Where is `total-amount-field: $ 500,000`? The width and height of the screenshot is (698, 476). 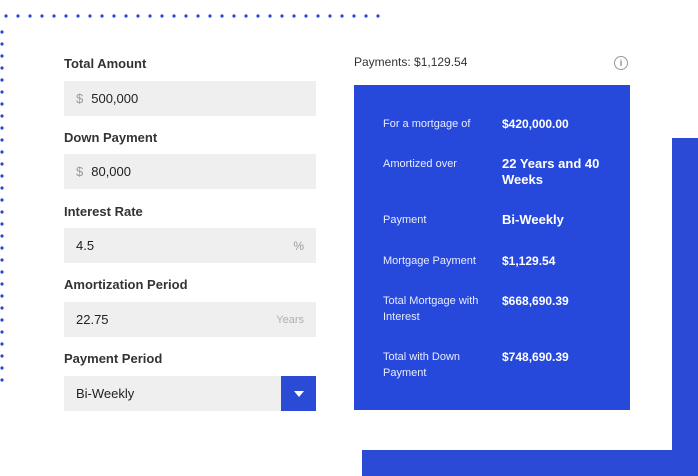
total-amount-field: $ 500,000 is located at coordinates (190, 98).